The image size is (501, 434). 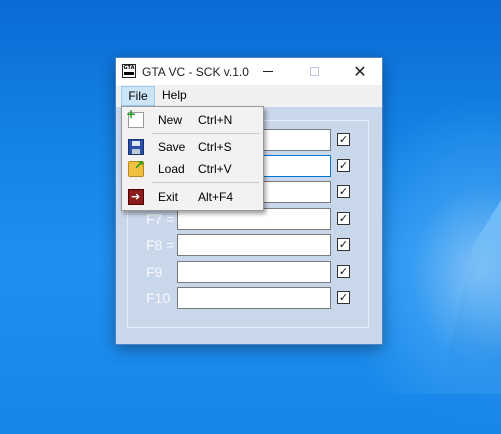 I want to click on floppy-disk-icon, so click(x=136, y=147).